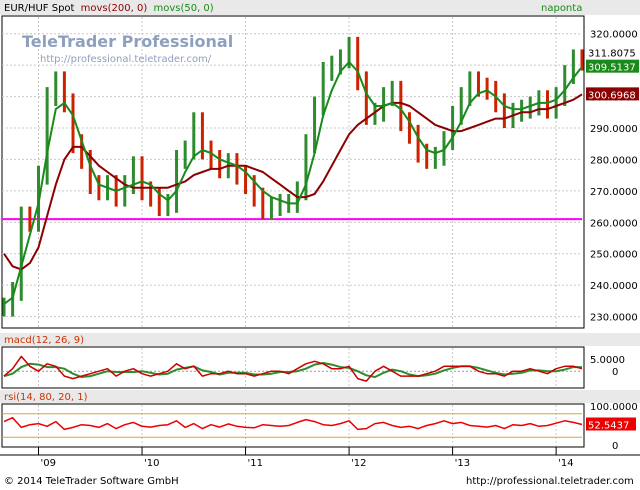  What do you see at coordinates (91, 481) in the screenshot?
I see `footer-copyright: © 2014 TeleTrader Software GmbH` at bounding box center [91, 481].